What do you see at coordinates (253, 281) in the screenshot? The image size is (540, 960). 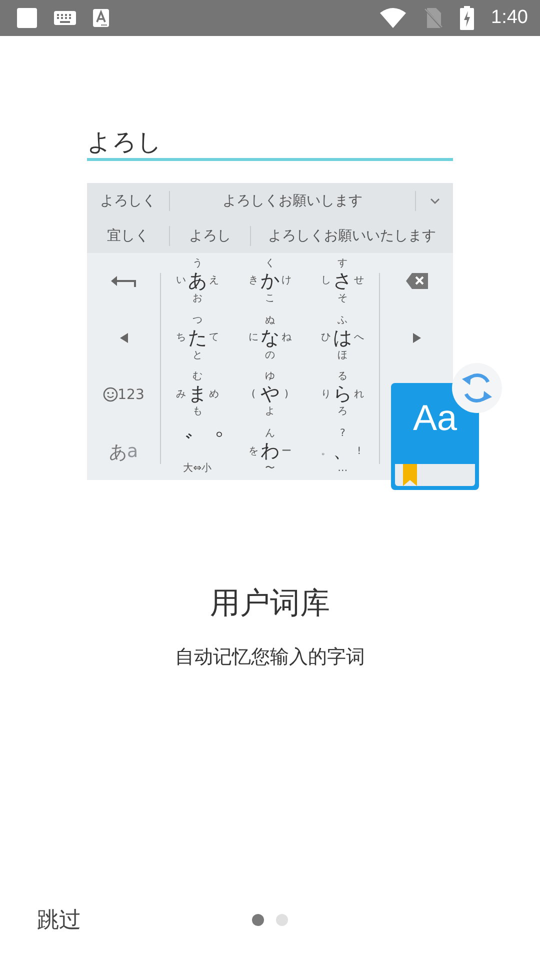 I see `flick-label: き` at bounding box center [253, 281].